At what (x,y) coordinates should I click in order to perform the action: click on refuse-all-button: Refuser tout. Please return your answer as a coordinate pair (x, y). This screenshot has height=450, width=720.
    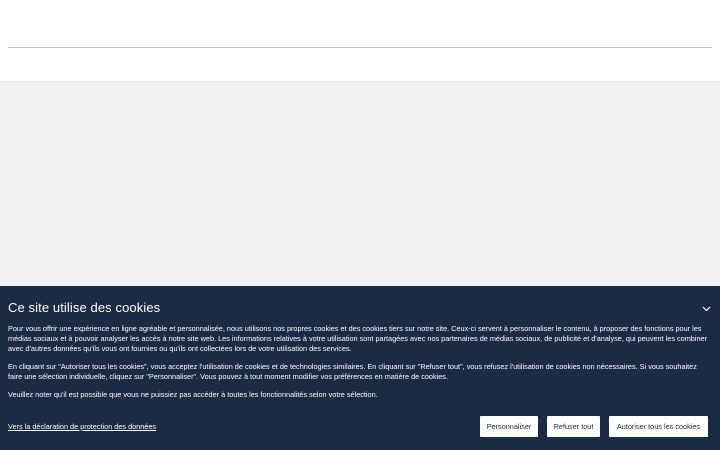
    Looking at the image, I should click on (573, 426).